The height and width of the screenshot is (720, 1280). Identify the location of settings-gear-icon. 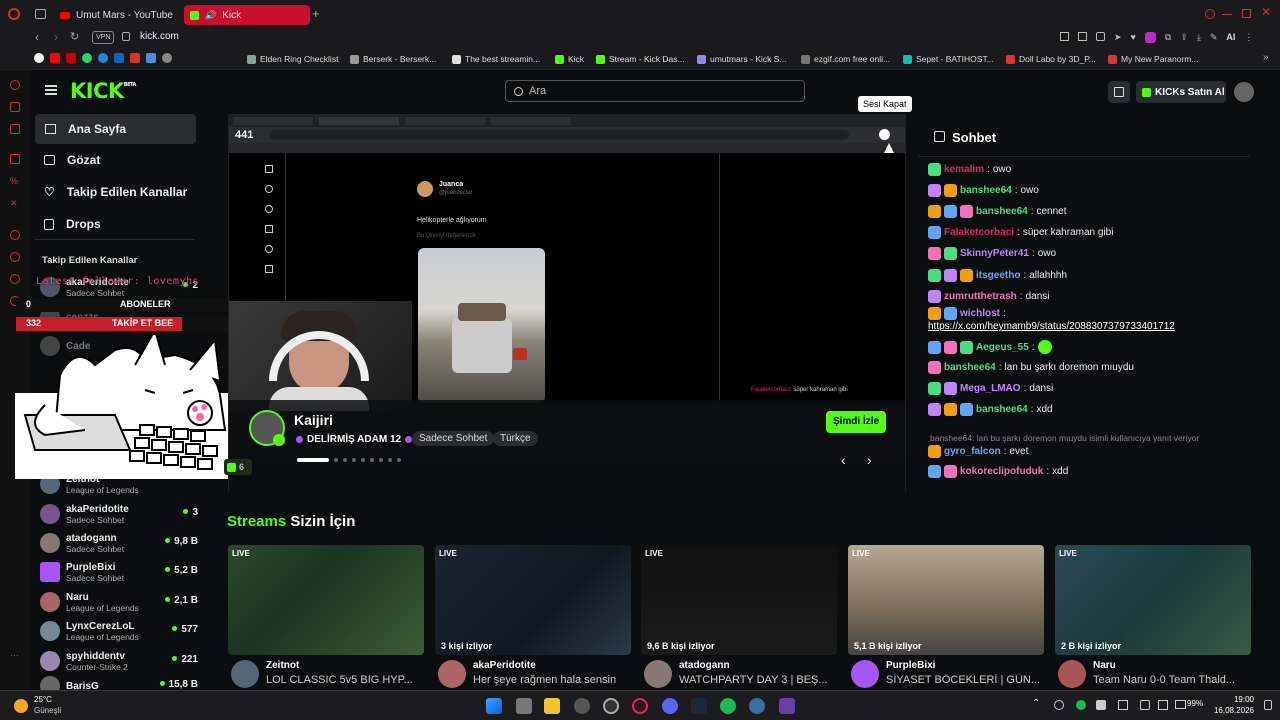
(757, 706).